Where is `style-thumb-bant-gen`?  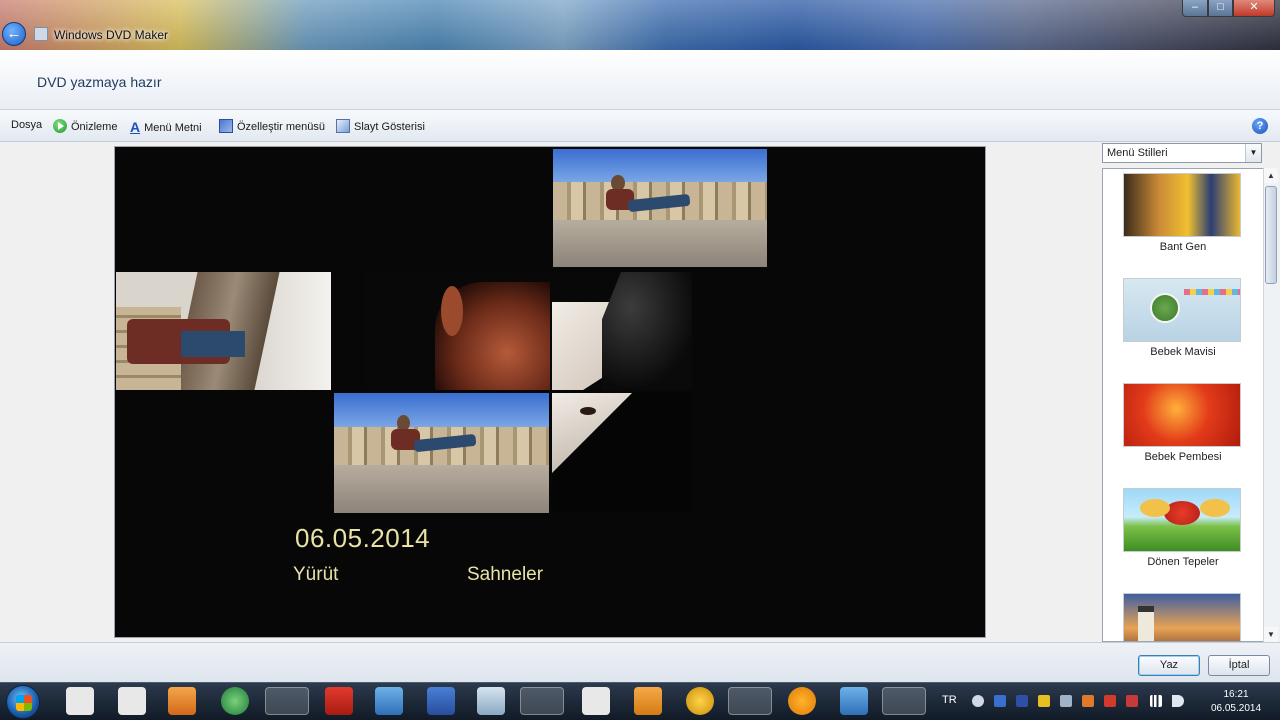
style-thumb-bant-gen is located at coordinates (1182, 205).